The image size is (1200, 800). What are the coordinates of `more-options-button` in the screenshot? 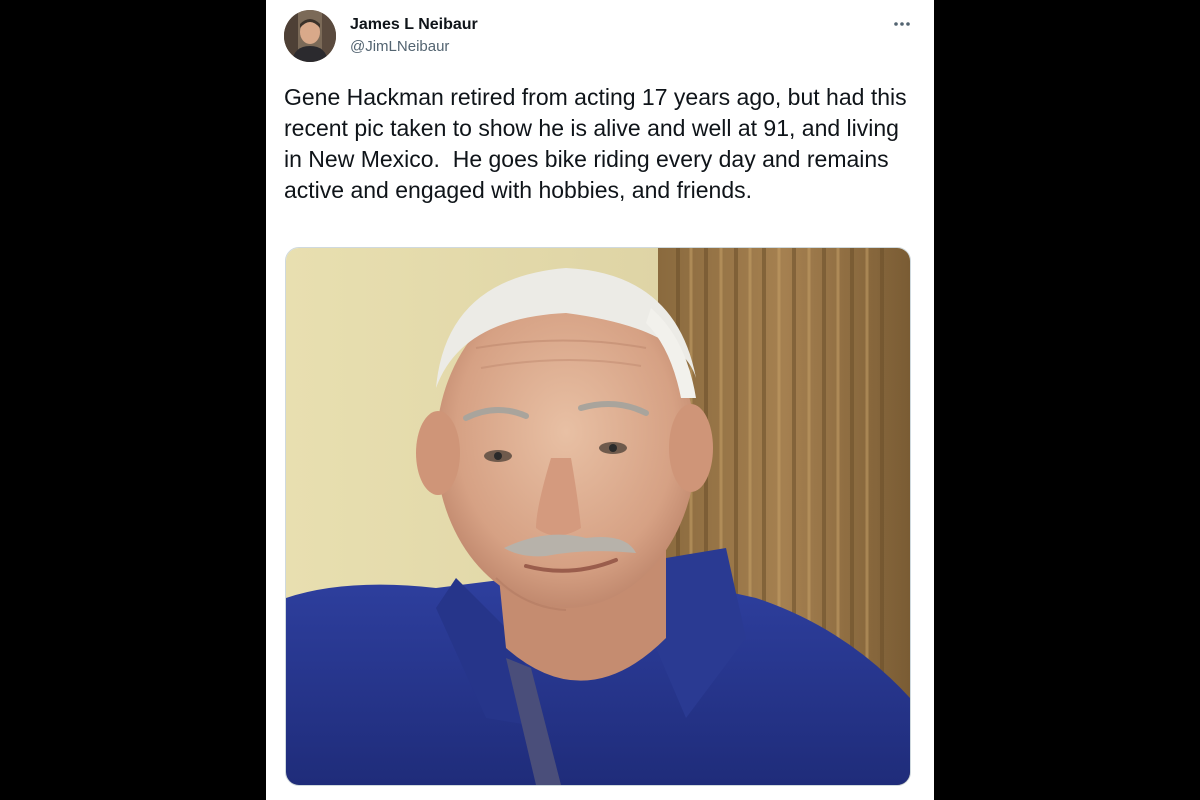 It's located at (902, 24).